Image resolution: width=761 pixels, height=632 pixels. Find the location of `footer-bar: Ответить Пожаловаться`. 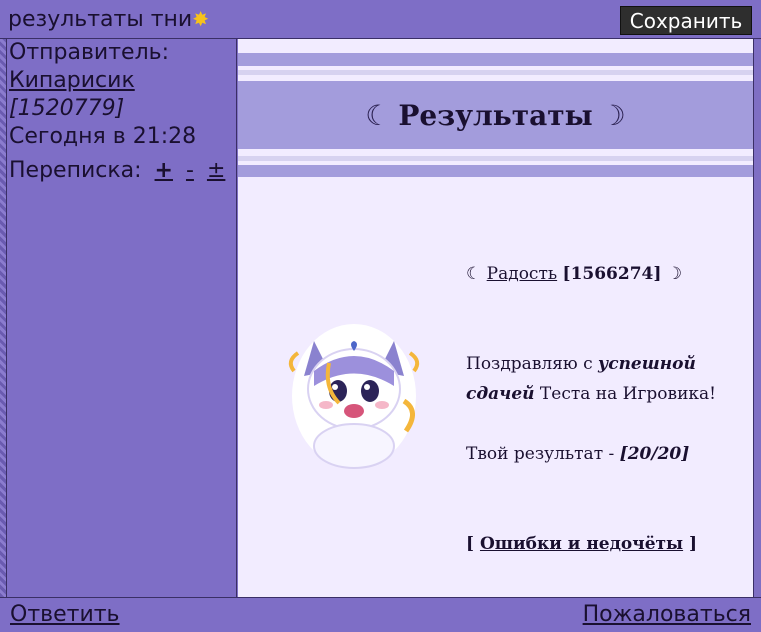

footer-bar: Ответить Пожаловаться is located at coordinates (380, 614).